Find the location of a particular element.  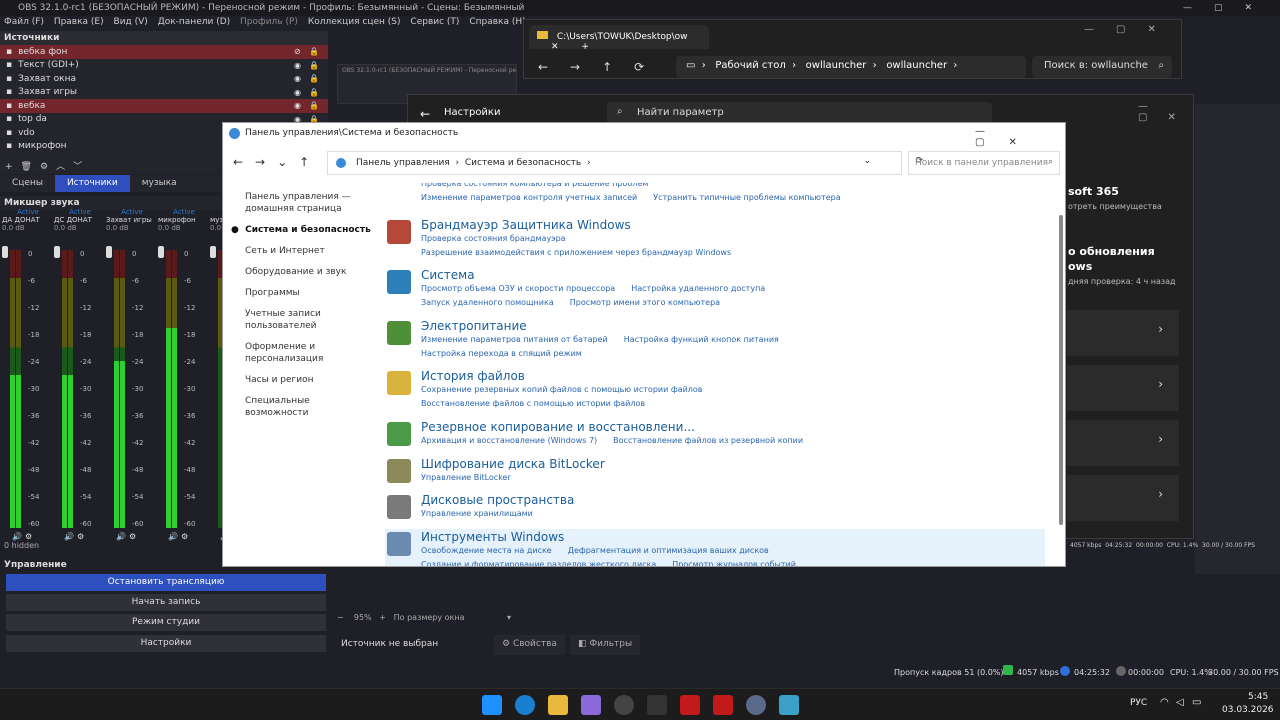

settings-window-controls: —▢✕ is located at coordinates (1167, 112).